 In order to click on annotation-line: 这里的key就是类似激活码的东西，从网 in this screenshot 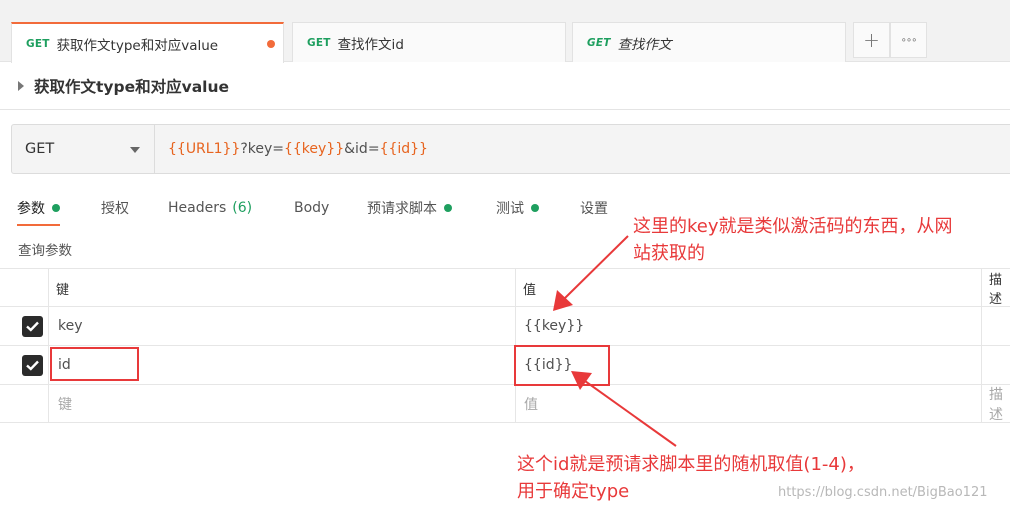, I will do `click(793, 226)`.